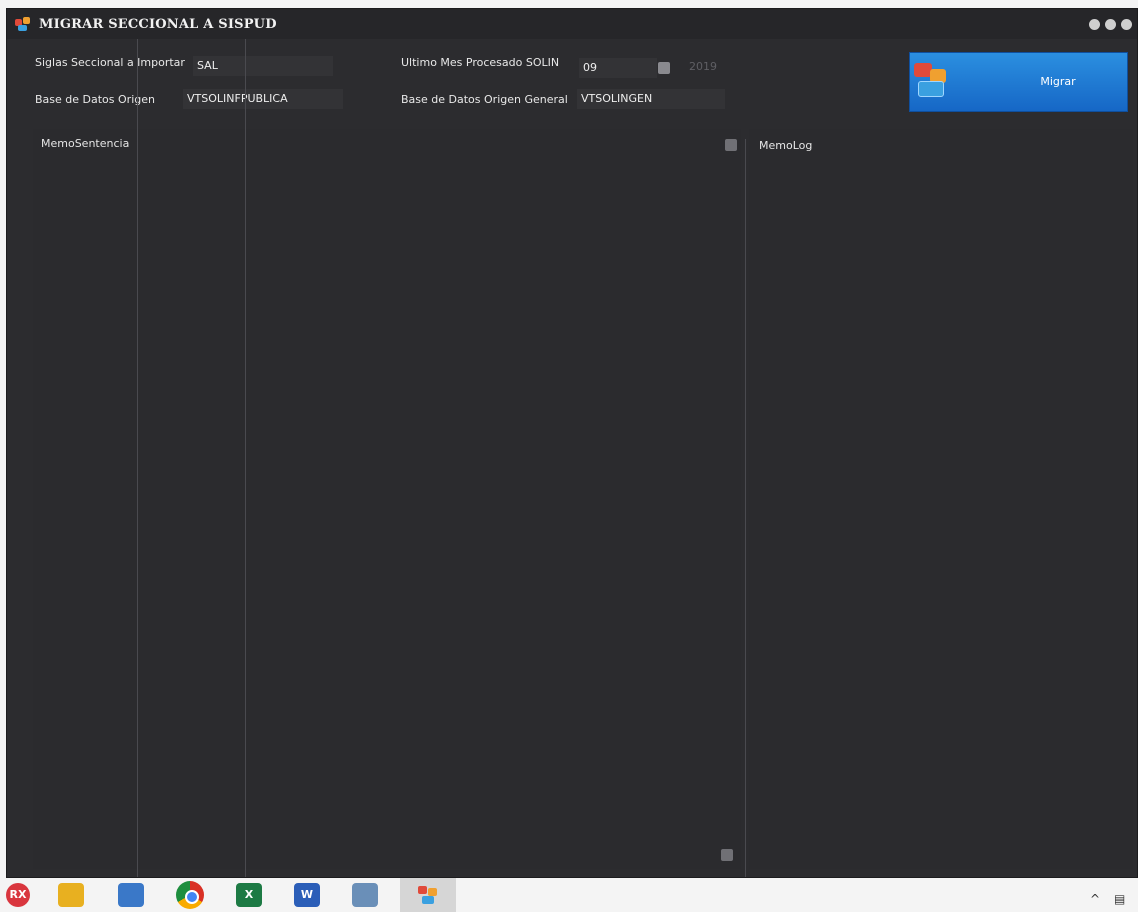 The height and width of the screenshot is (912, 1138). I want to click on basedatos-general-label: Base de Datos Origen General, so click(484, 99).